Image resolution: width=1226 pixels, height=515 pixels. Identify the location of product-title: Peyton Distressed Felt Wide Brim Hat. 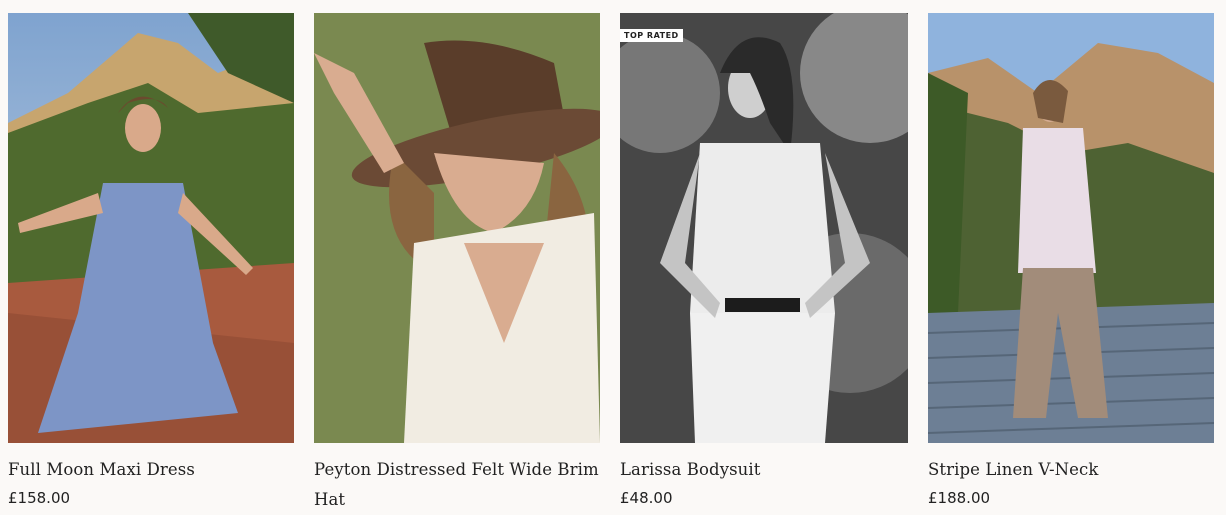
(457, 485).